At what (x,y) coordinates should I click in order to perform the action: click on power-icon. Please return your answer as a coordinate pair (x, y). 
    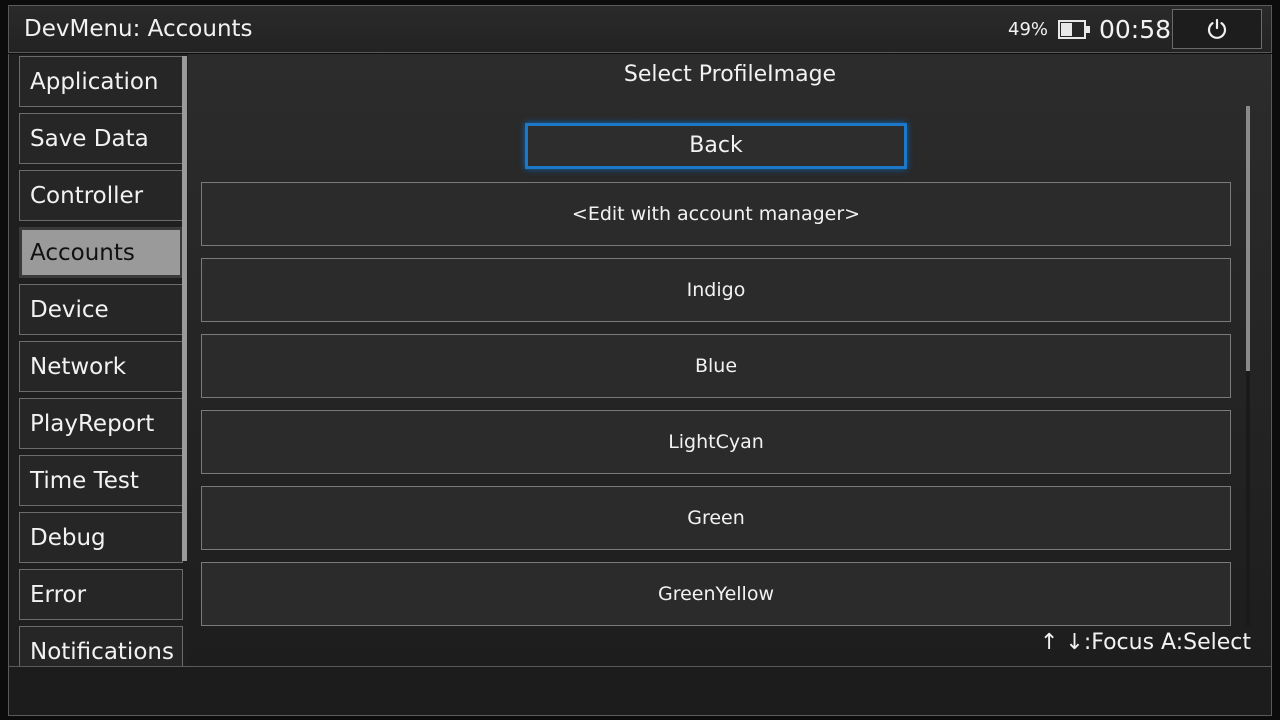
    Looking at the image, I should click on (1217, 28).